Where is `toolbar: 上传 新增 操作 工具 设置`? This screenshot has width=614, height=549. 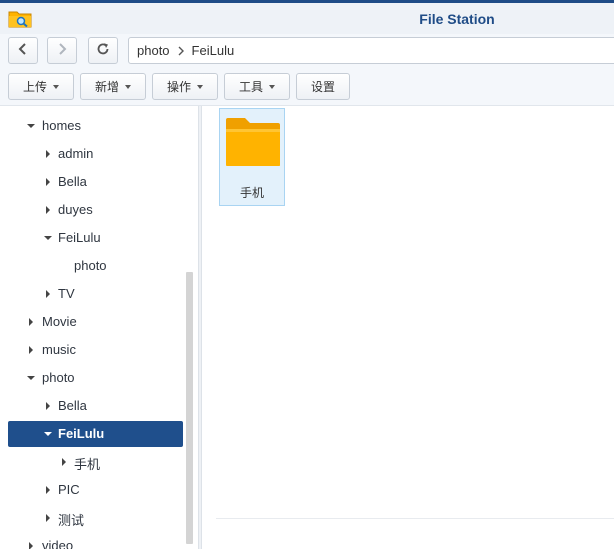
toolbar: 上传 新增 操作 工具 设置 is located at coordinates (307, 87).